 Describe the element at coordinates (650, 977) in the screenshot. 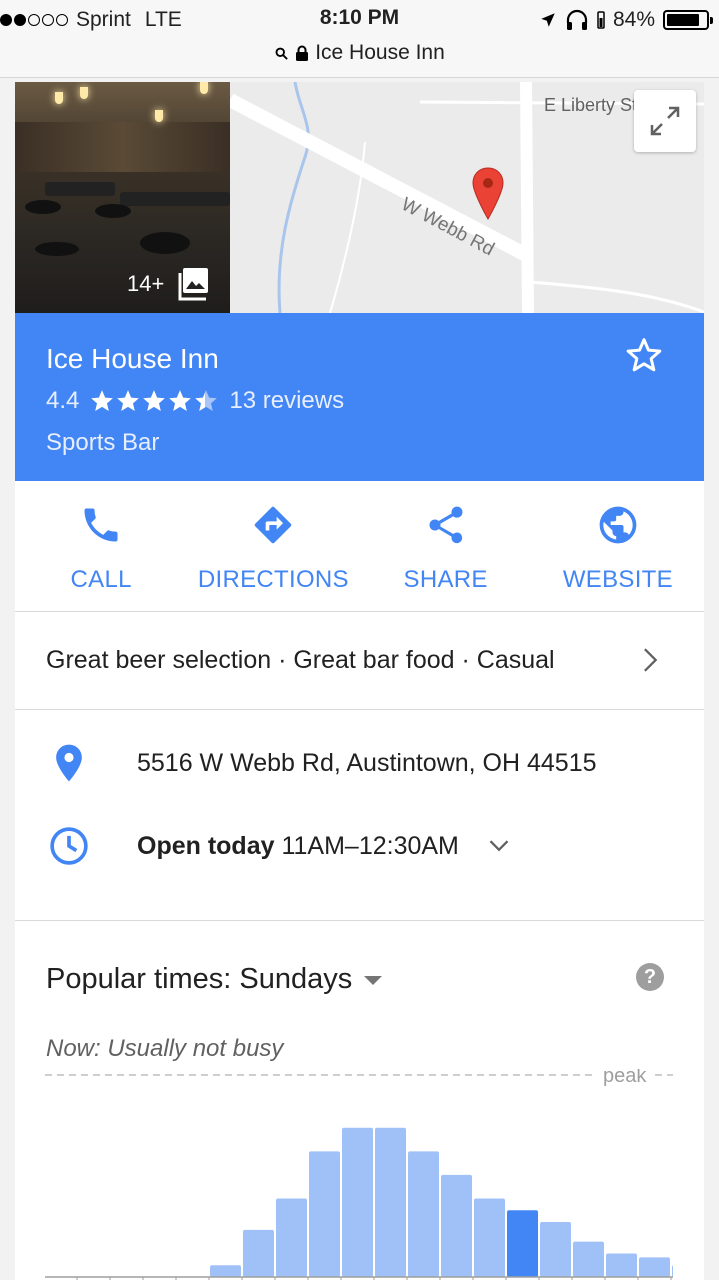

I see `help-icon: ?` at that location.